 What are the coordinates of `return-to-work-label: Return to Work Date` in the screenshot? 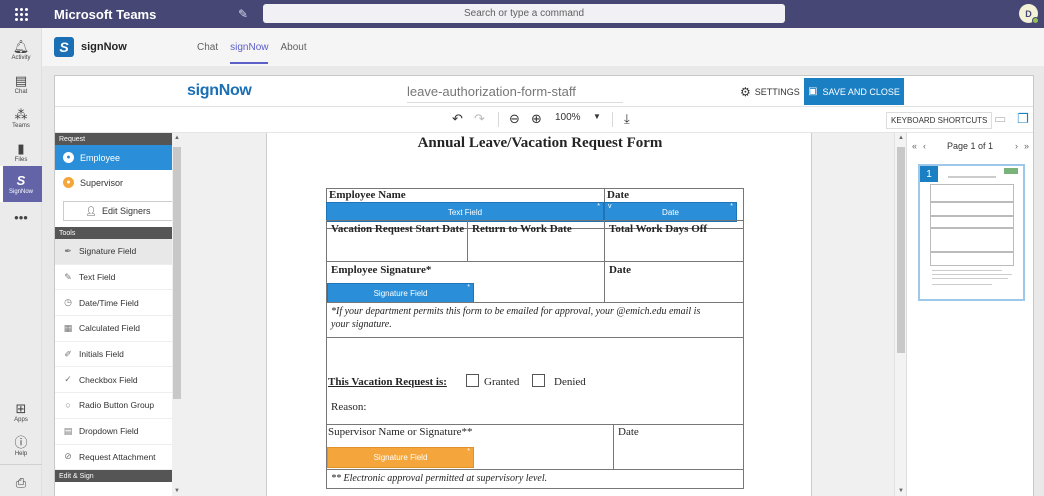 It's located at (522, 229).